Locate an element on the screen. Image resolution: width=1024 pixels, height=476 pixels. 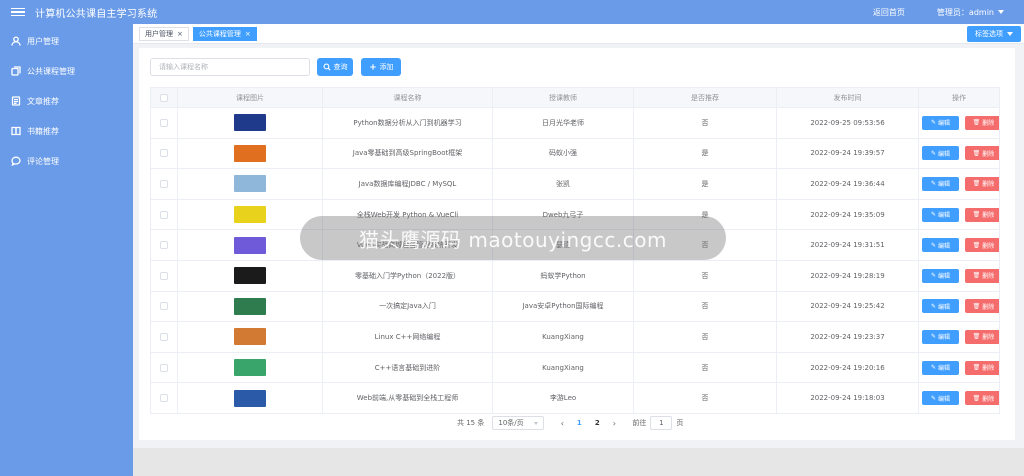
tab-users: 用户管理 × is located at coordinates (164, 33).